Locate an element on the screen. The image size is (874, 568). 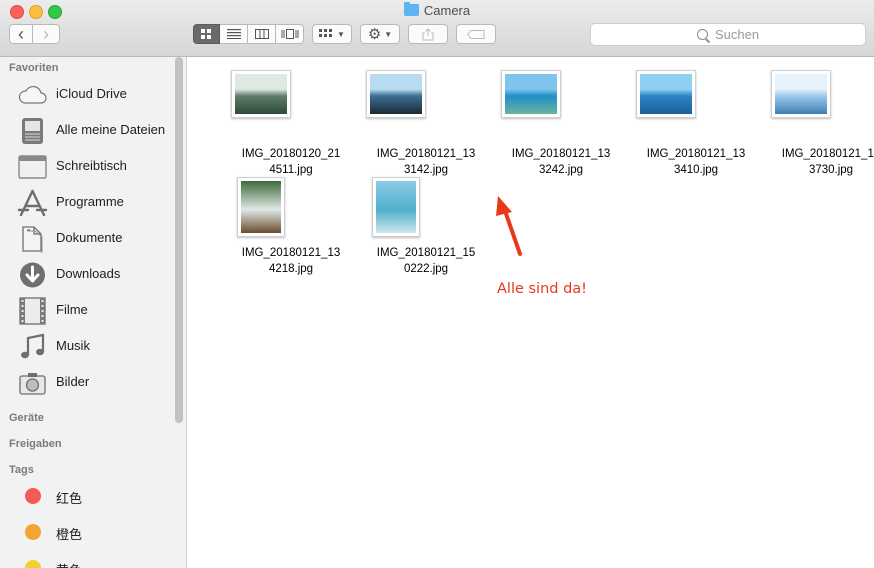
file-name-line2: 3410.jpg is located at coordinates (696, 170).